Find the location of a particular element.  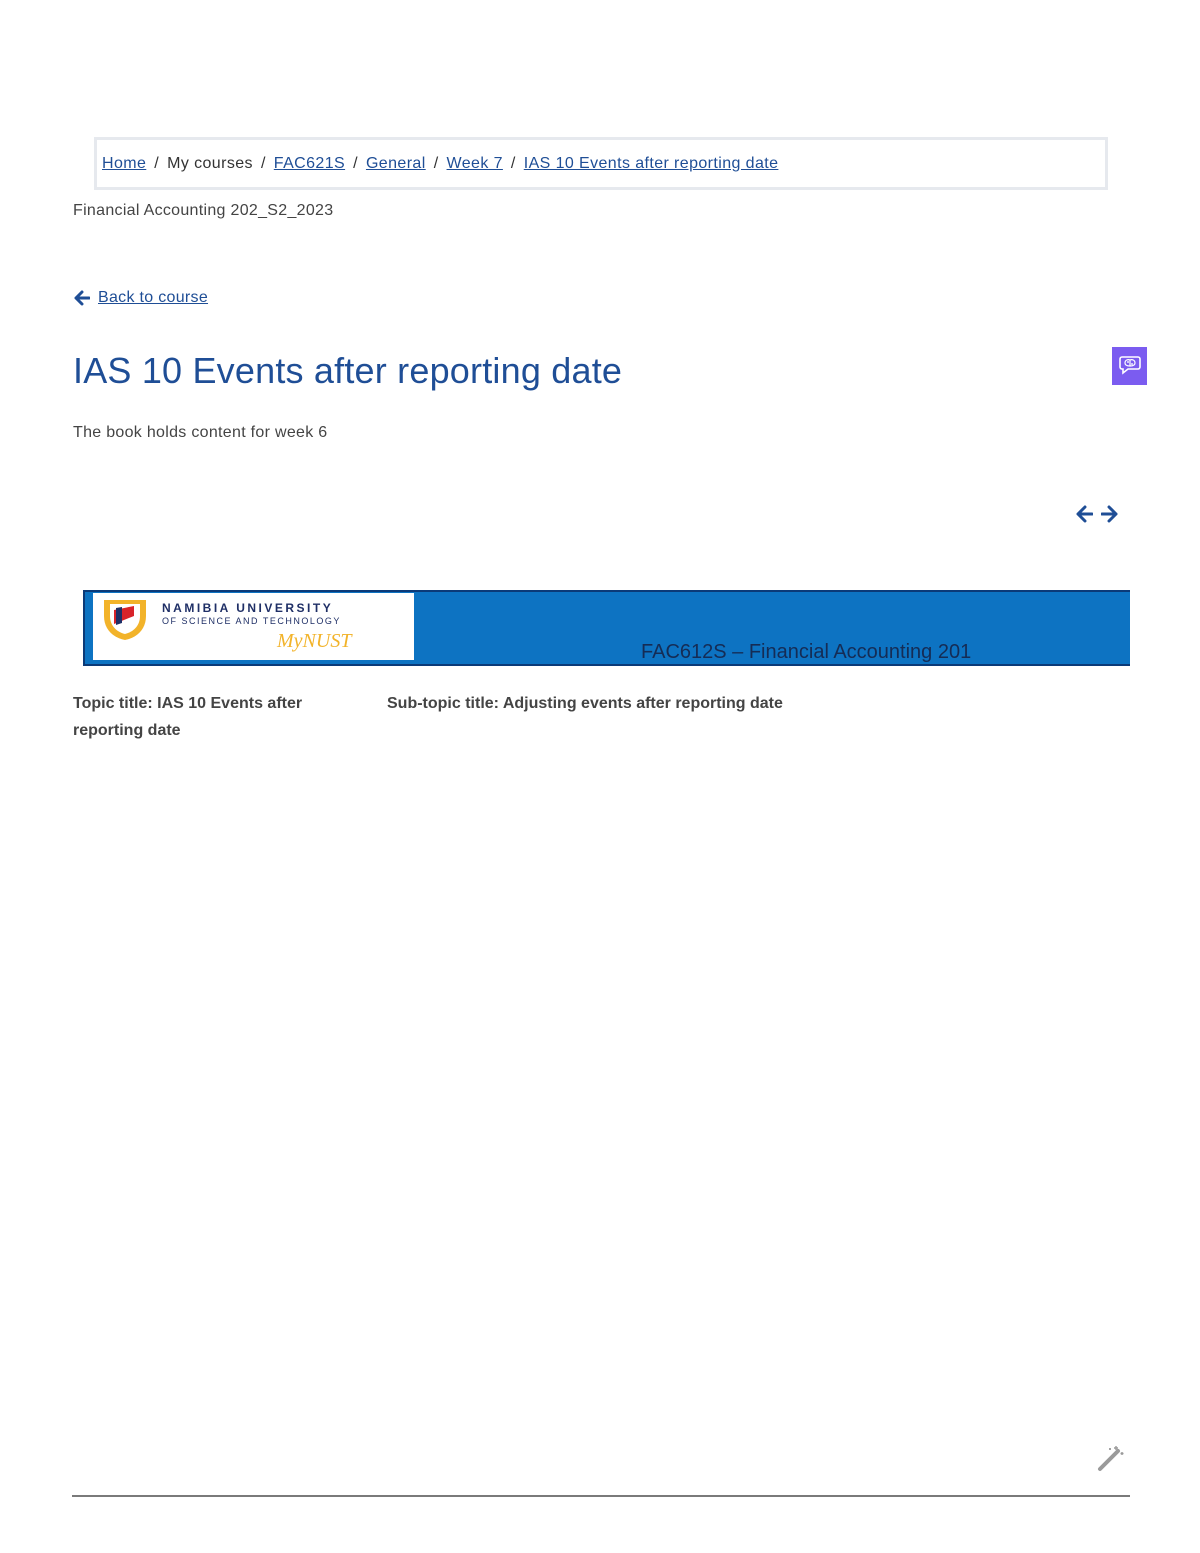

chapter-navigation is located at coordinates (1097, 514).